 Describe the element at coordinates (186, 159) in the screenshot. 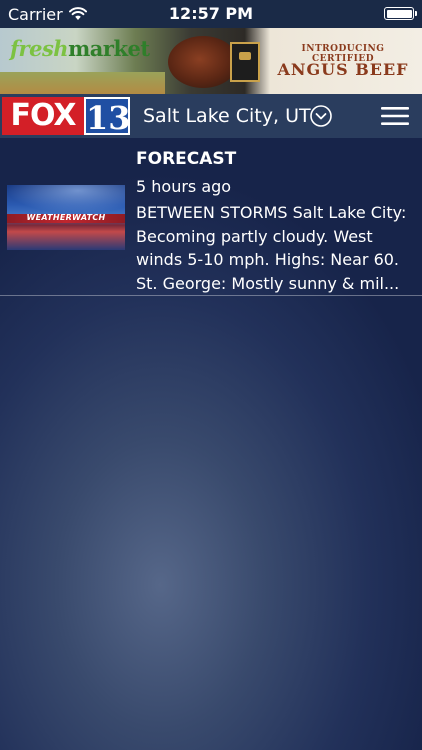

I see `feed-item-title: FORECAST` at that location.